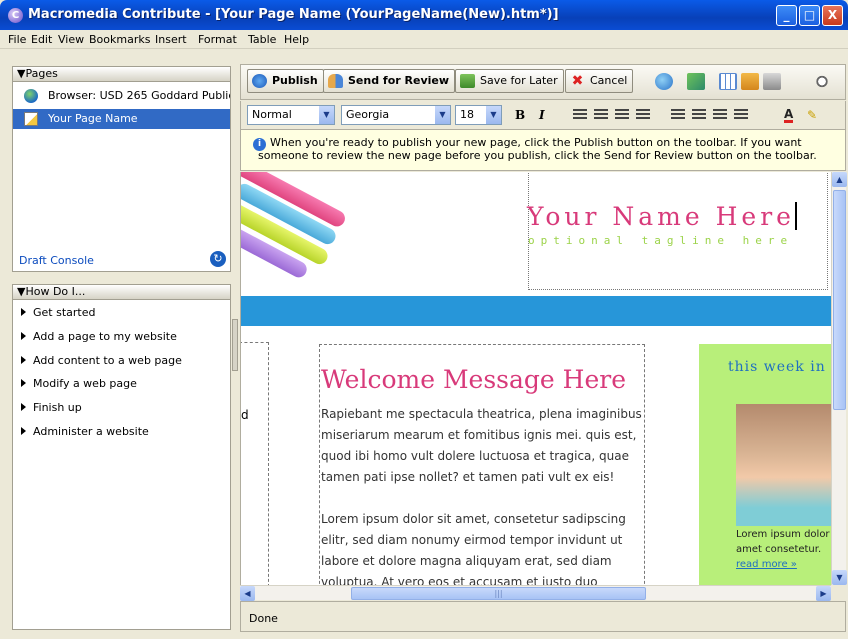 The image size is (848, 639). I want to click on help-icon, so click(822, 81).